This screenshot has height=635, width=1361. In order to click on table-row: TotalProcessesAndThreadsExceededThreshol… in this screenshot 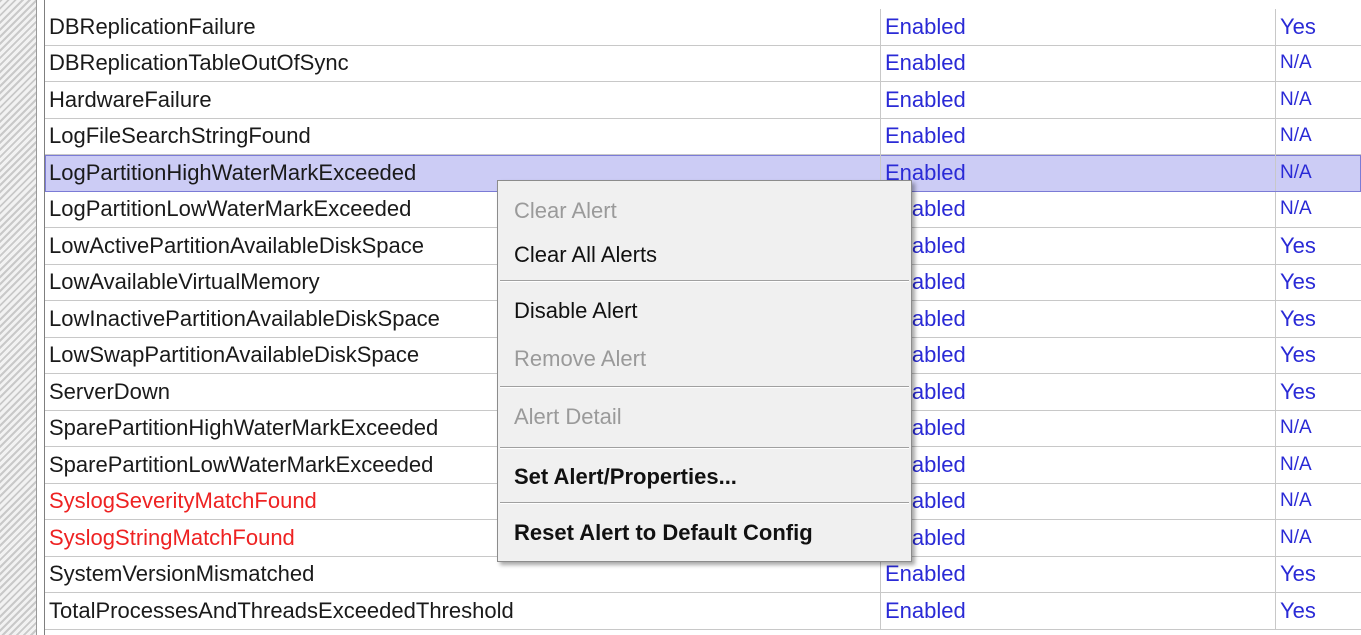, I will do `click(703, 611)`.